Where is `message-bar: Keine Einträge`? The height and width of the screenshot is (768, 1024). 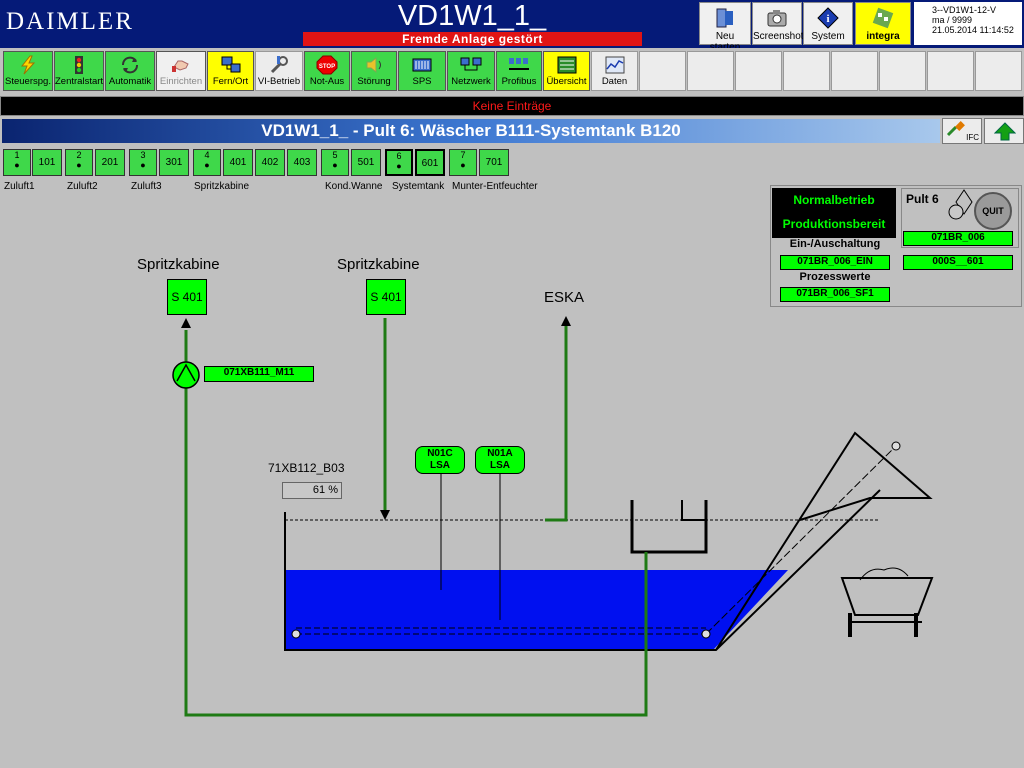
message-bar: Keine Einträge is located at coordinates (512, 106).